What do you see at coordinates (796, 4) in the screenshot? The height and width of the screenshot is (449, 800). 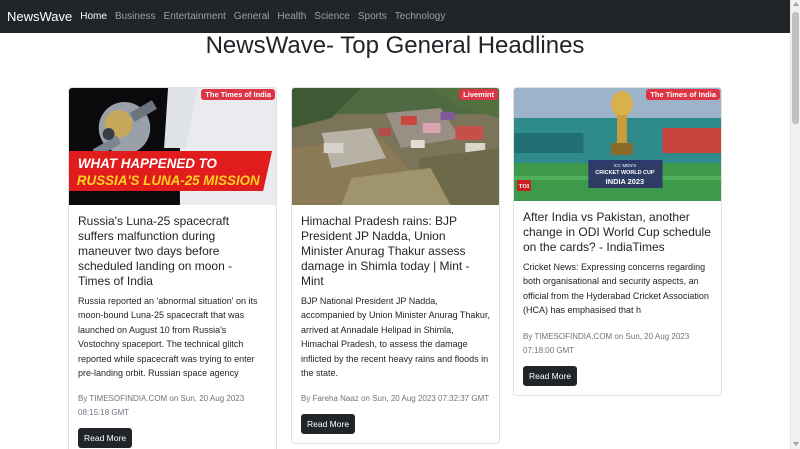 I see `scroll-up-arrow-icon` at bounding box center [796, 4].